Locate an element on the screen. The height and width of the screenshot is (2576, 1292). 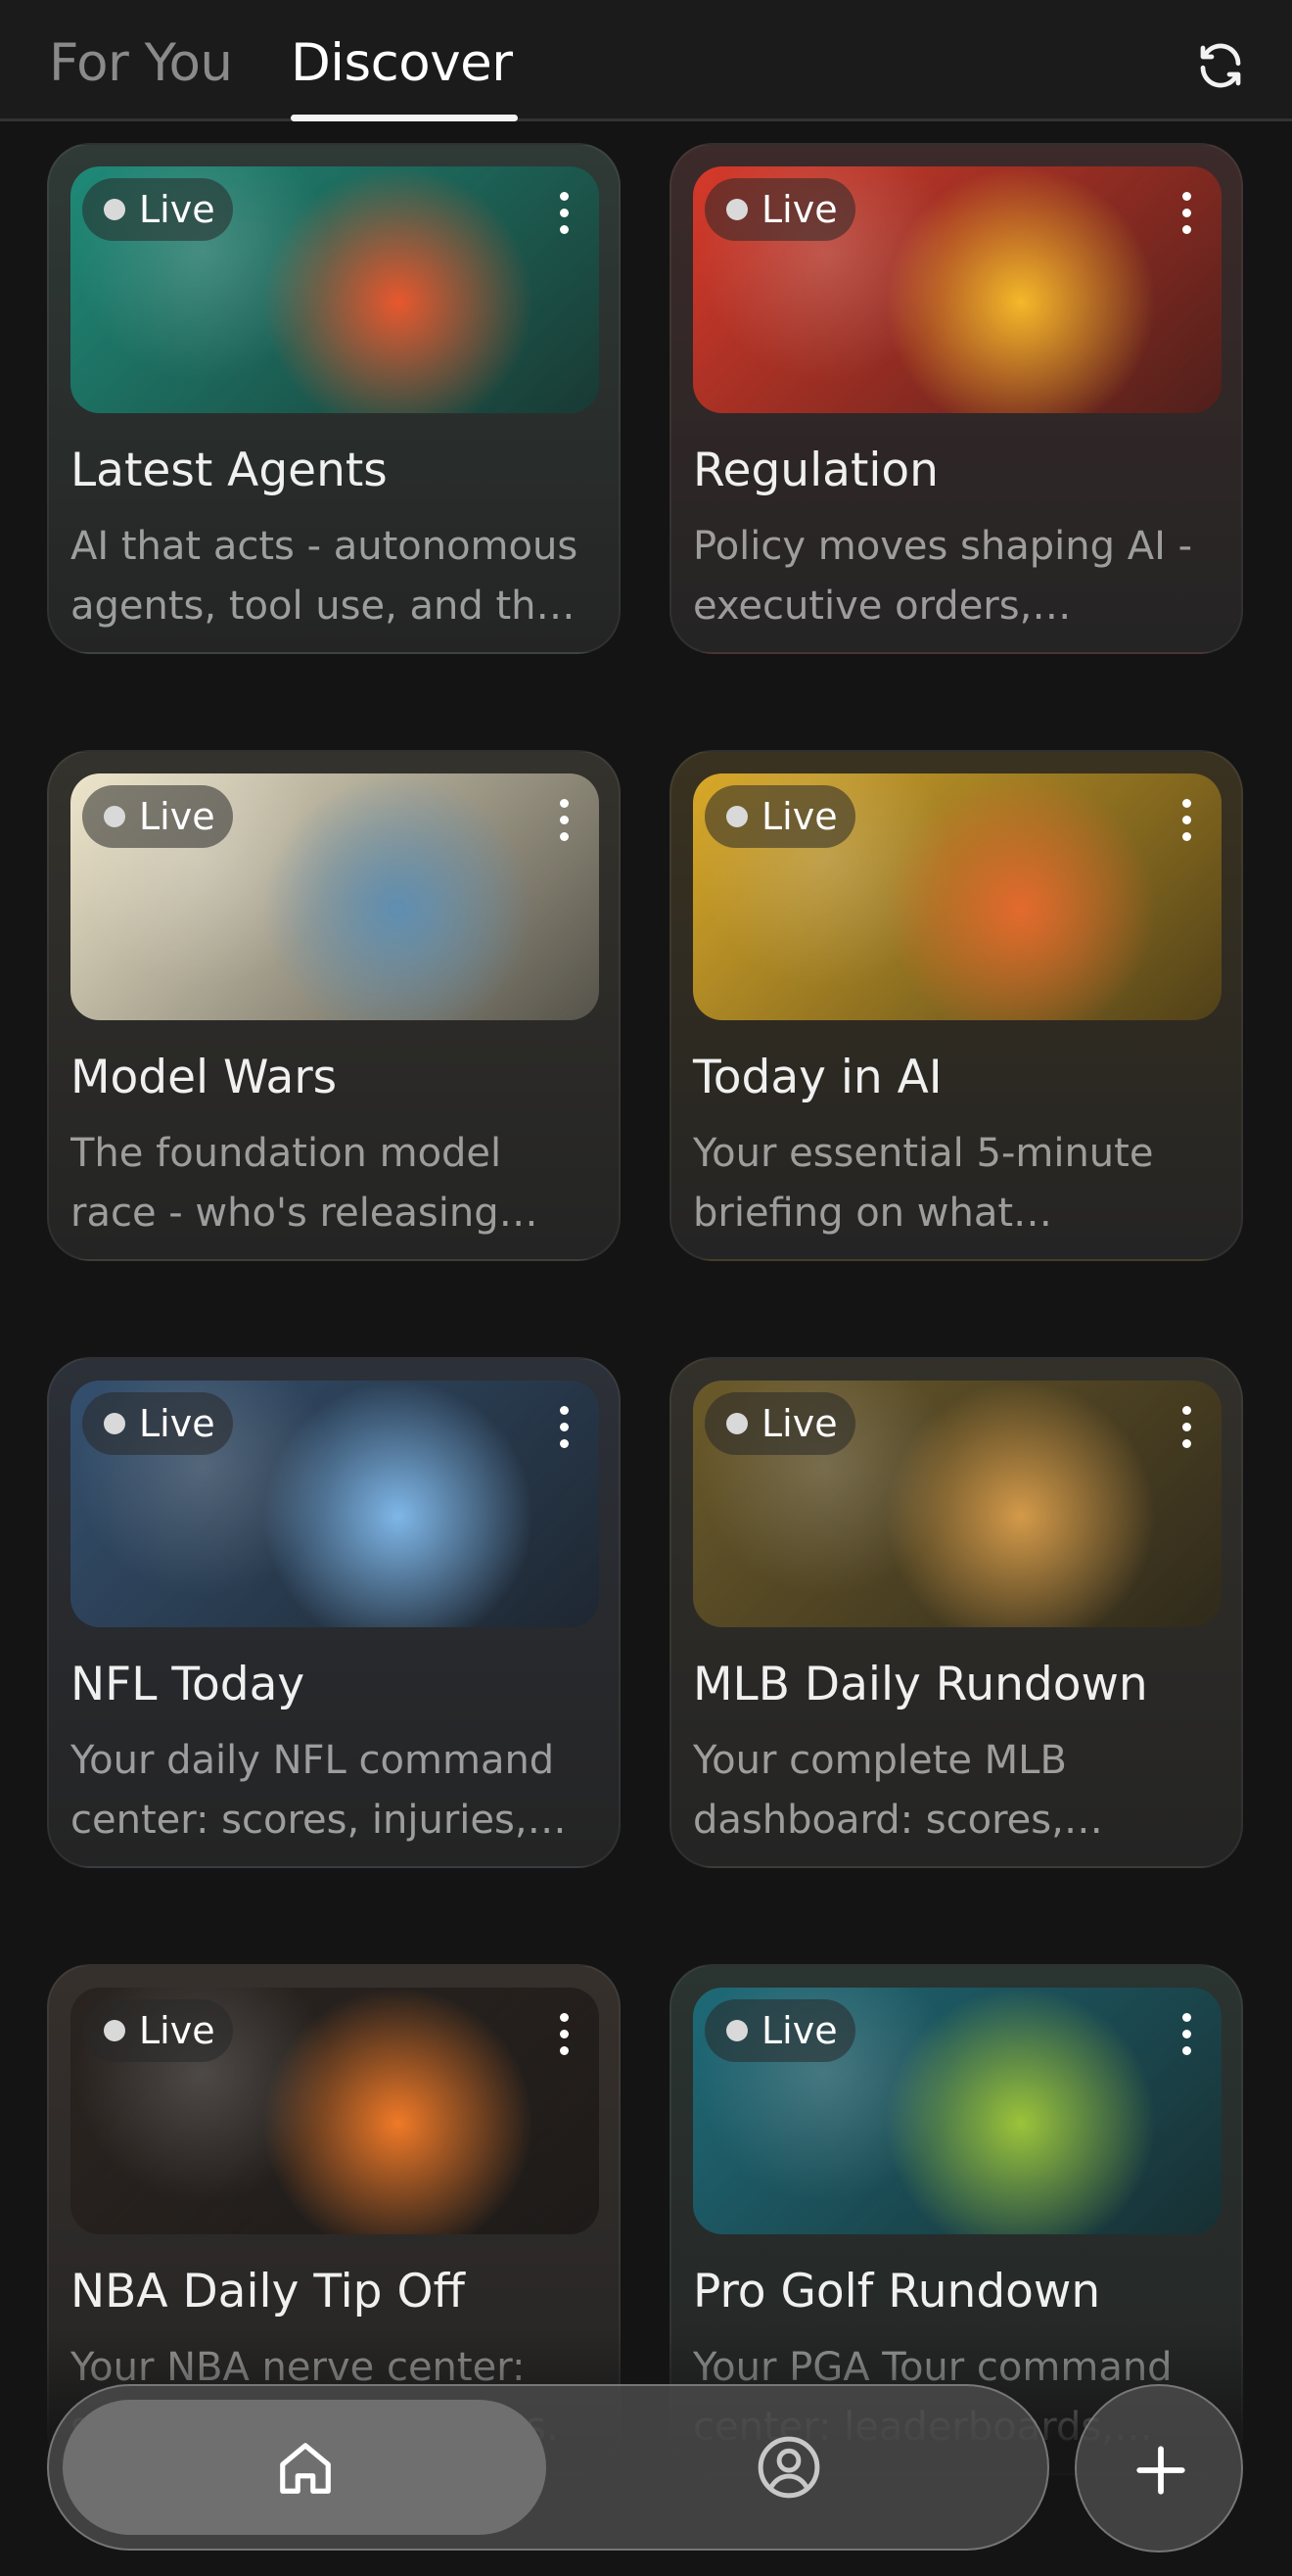
card-title: NFL Today is located at coordinates (187, 1684).